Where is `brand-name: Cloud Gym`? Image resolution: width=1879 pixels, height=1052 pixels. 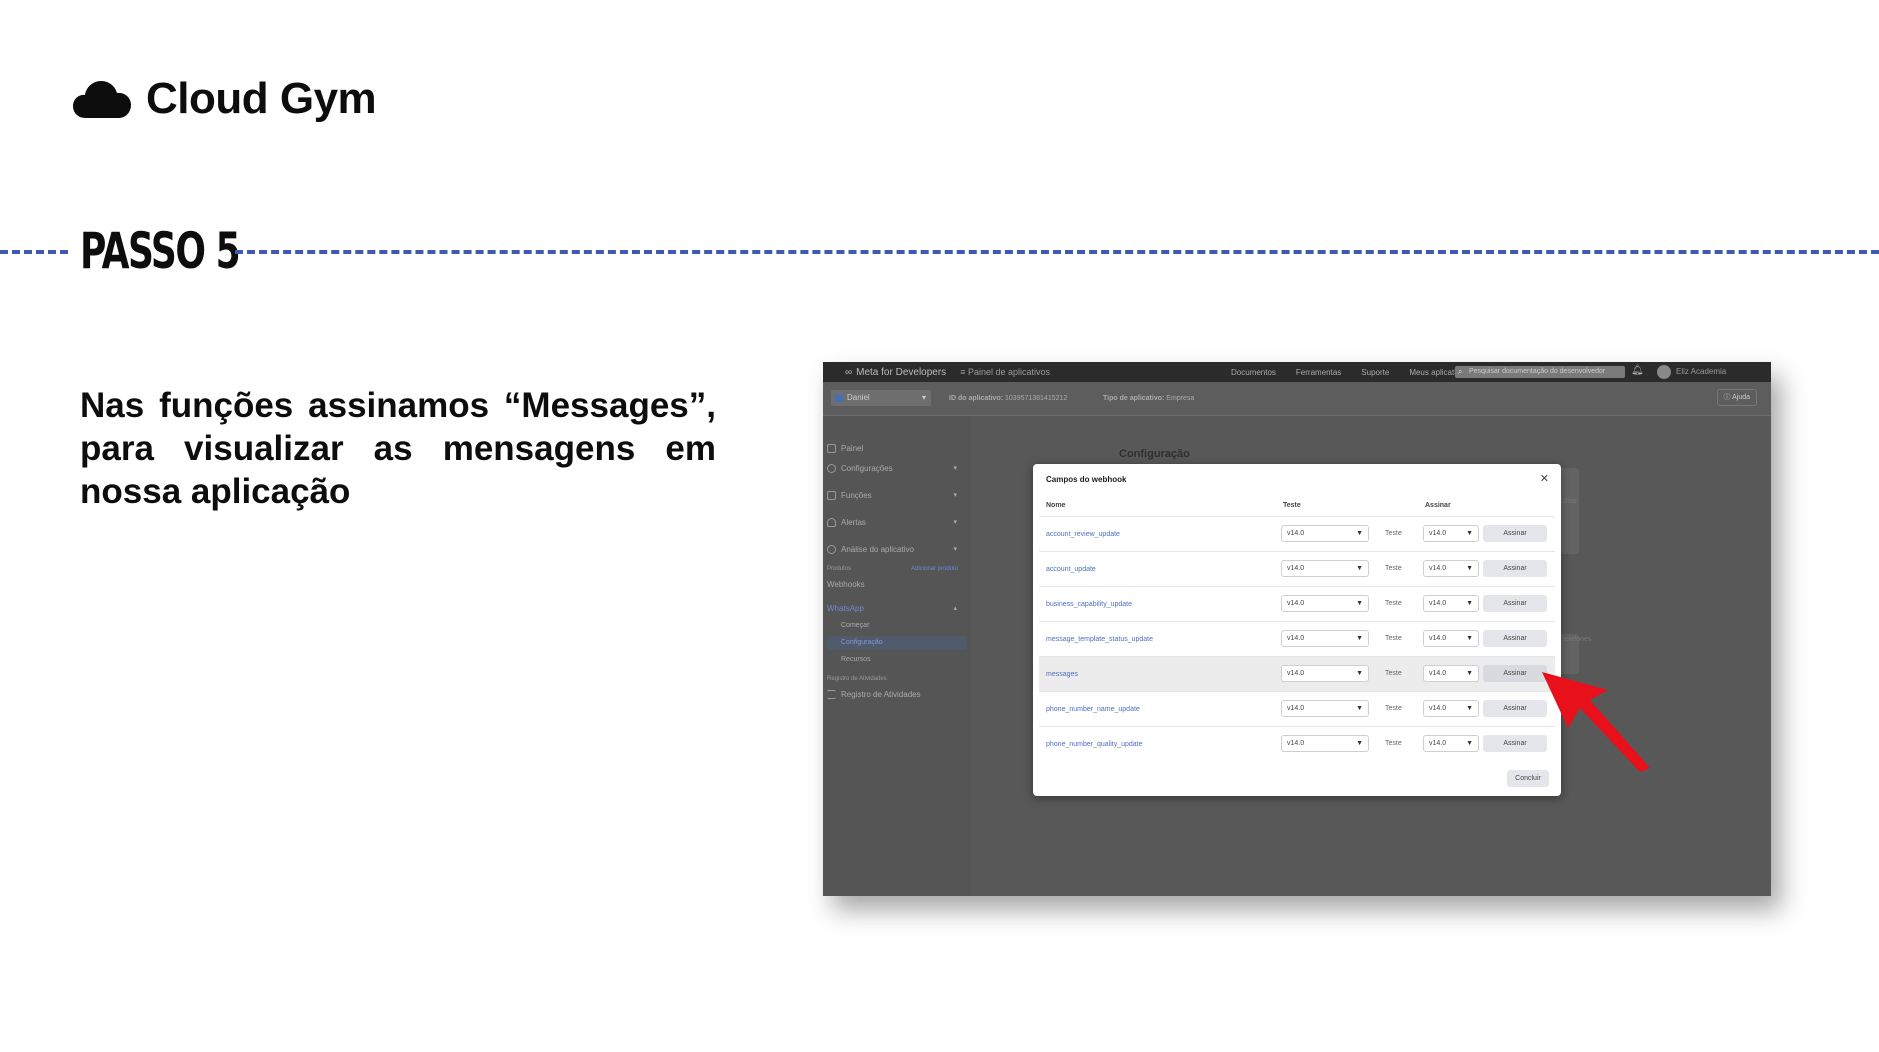 brand-name: Cloud Gym is located at coordinates (261, 98).